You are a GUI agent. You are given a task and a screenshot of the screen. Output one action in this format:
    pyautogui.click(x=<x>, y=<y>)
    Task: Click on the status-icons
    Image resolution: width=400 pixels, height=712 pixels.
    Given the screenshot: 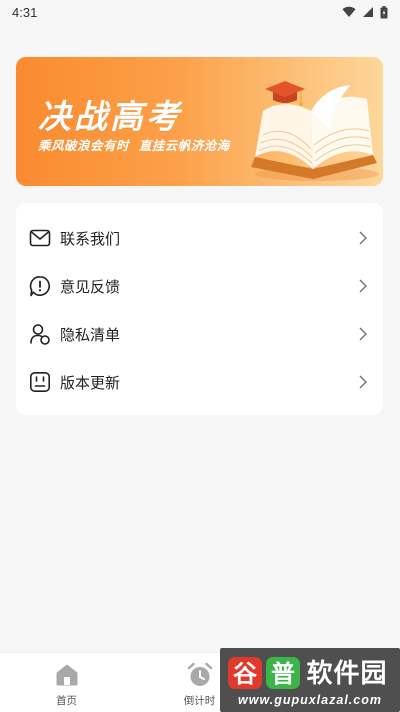 What is the action you would take?
    pyautogui.click(x=365, y=12)
    